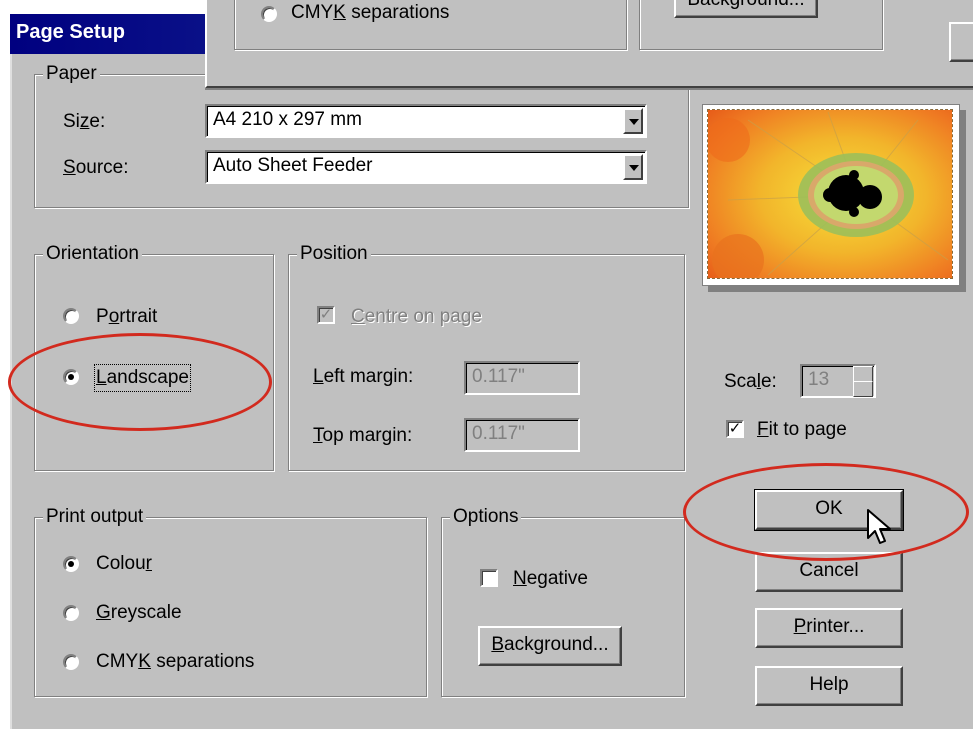  What do you see at coordinates (287, 119) in the screenshot?
I see `paper-size-value: A4 210 x 297 mm` at bounding box center [287, 119].